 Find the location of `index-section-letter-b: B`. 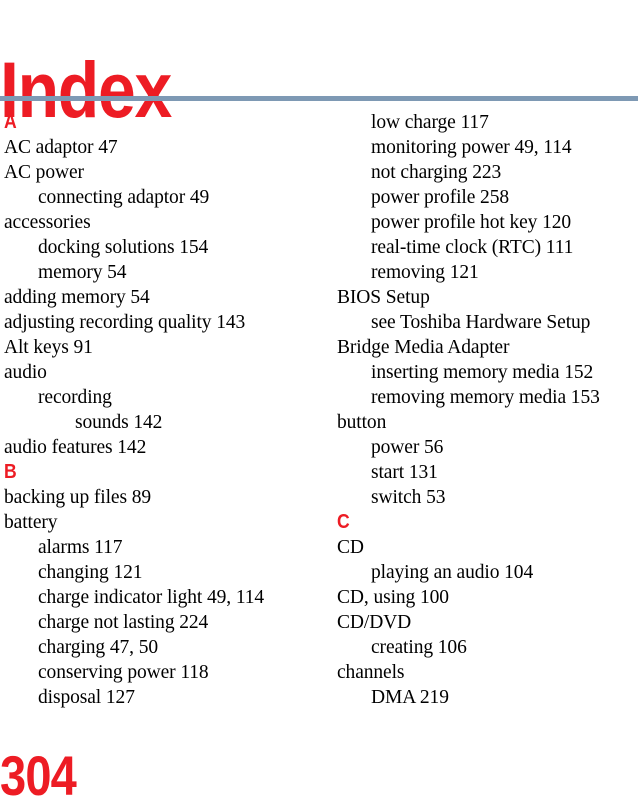

index-section-letter-b: B is located at coordinates (10, 472).